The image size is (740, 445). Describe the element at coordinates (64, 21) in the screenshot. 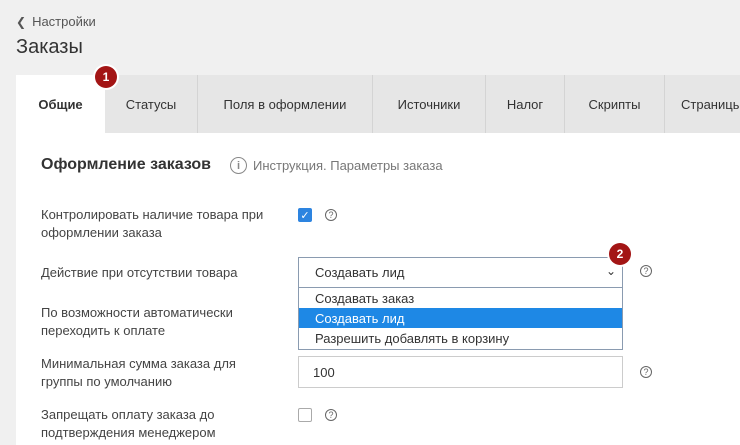

I see `back-link-label: Настройки` at that location.